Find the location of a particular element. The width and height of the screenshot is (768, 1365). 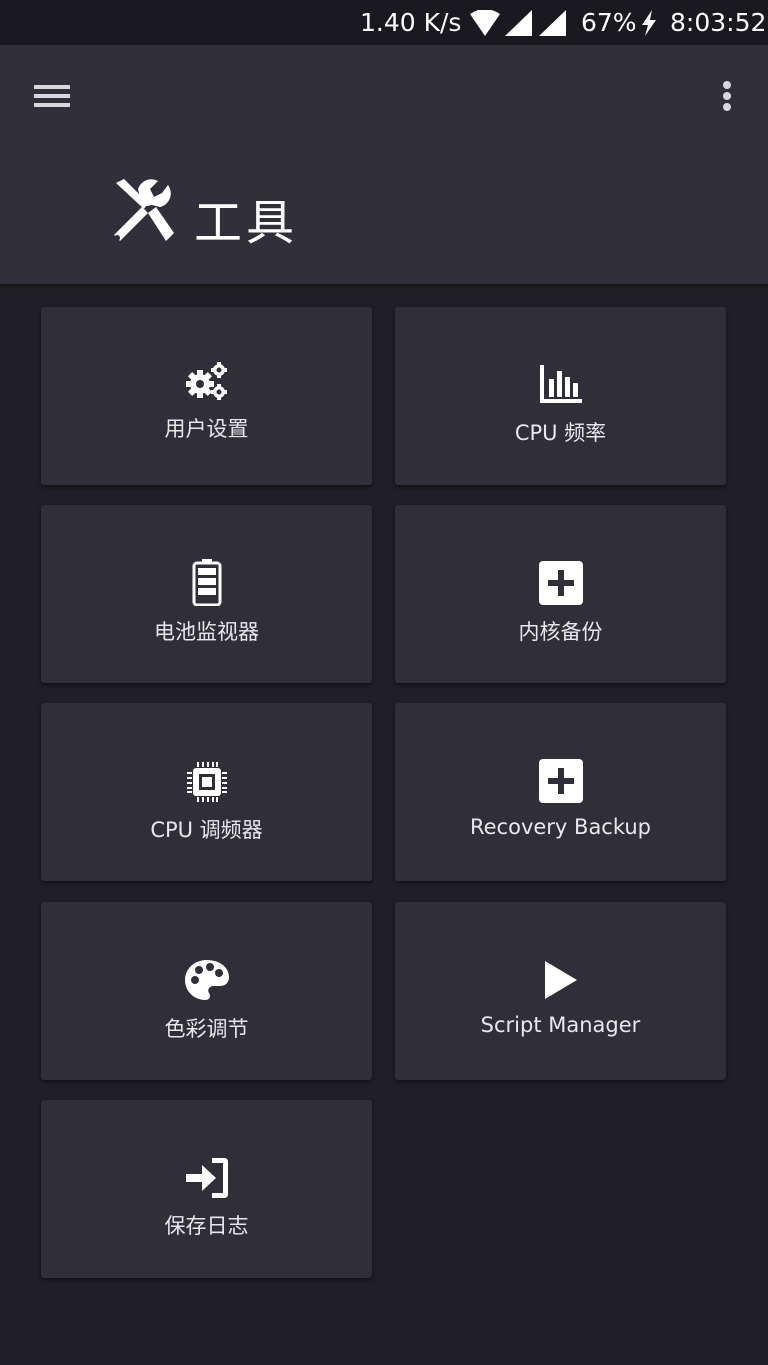

tools-icon is located at coordinates (144, 210).